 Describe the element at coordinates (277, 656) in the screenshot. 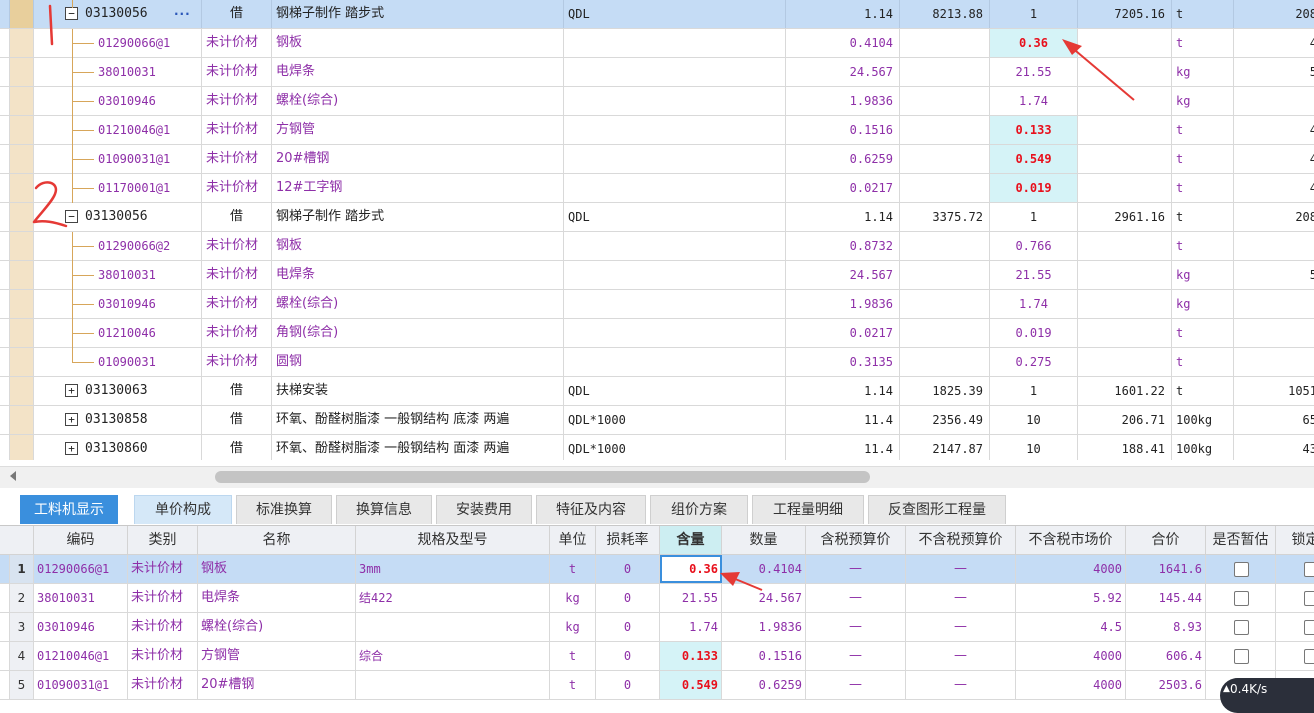

I see `name-cell: 方钢管` at that location.